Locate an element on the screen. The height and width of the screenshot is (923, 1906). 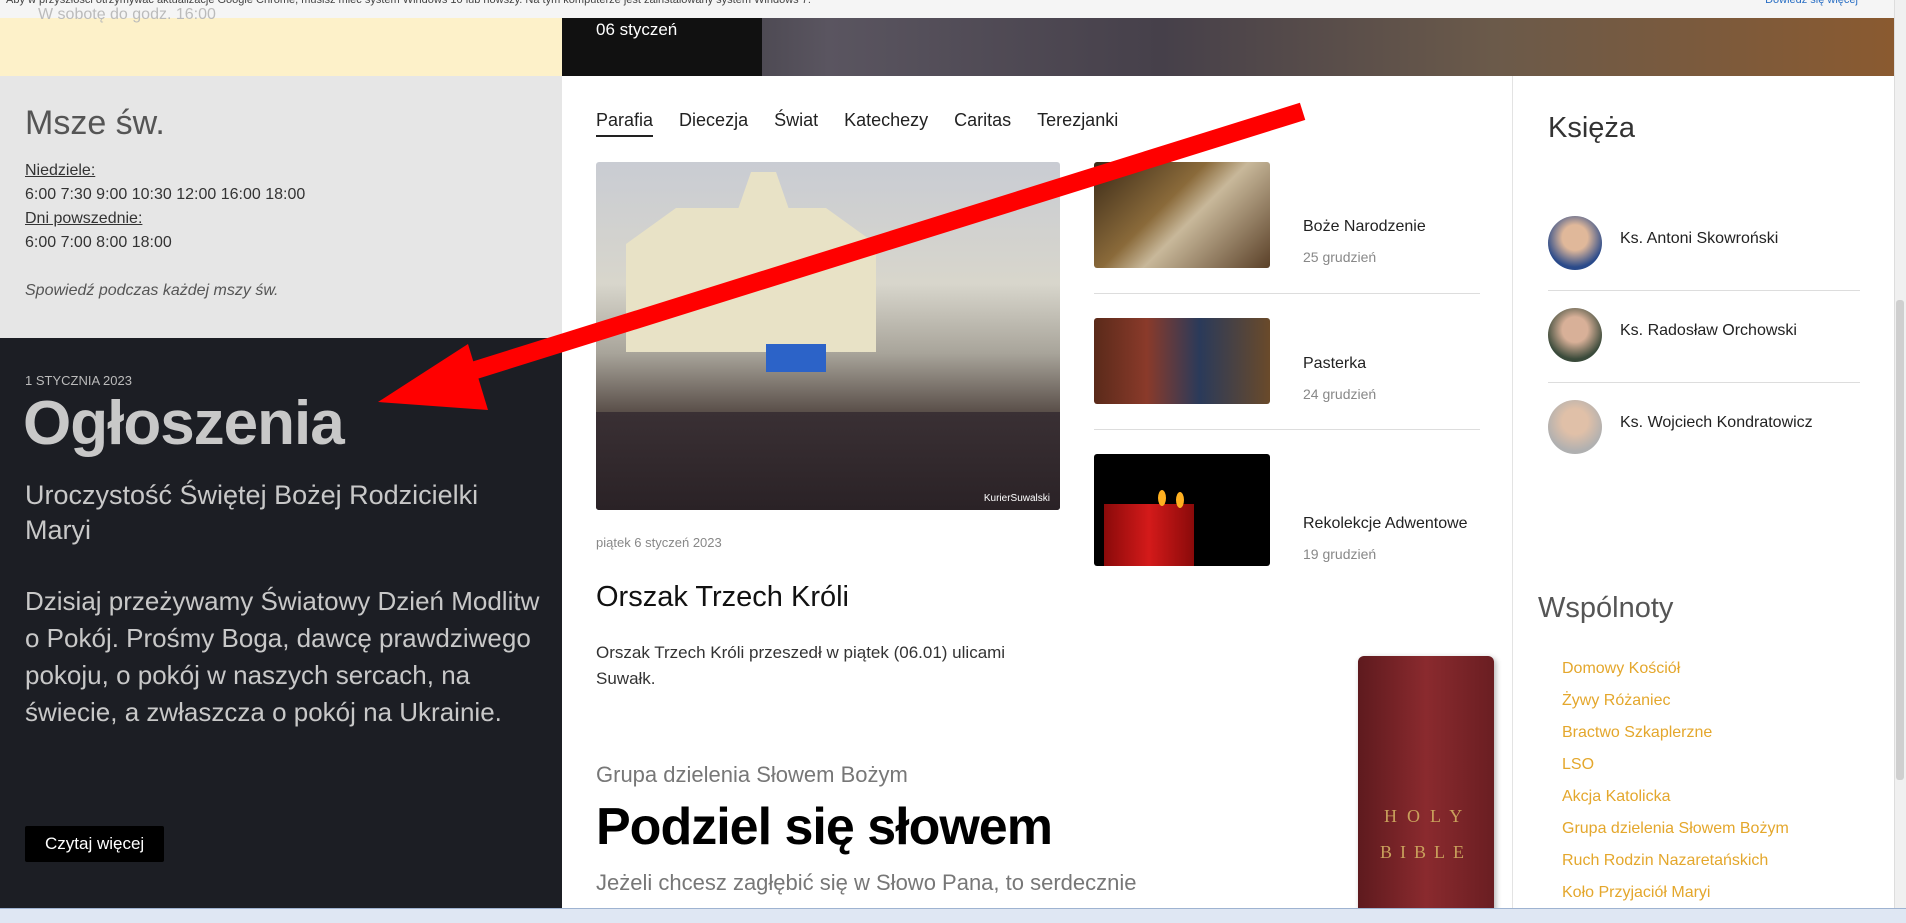
mass-schedule-title: Msze św. is located at coordinates (95, 123).